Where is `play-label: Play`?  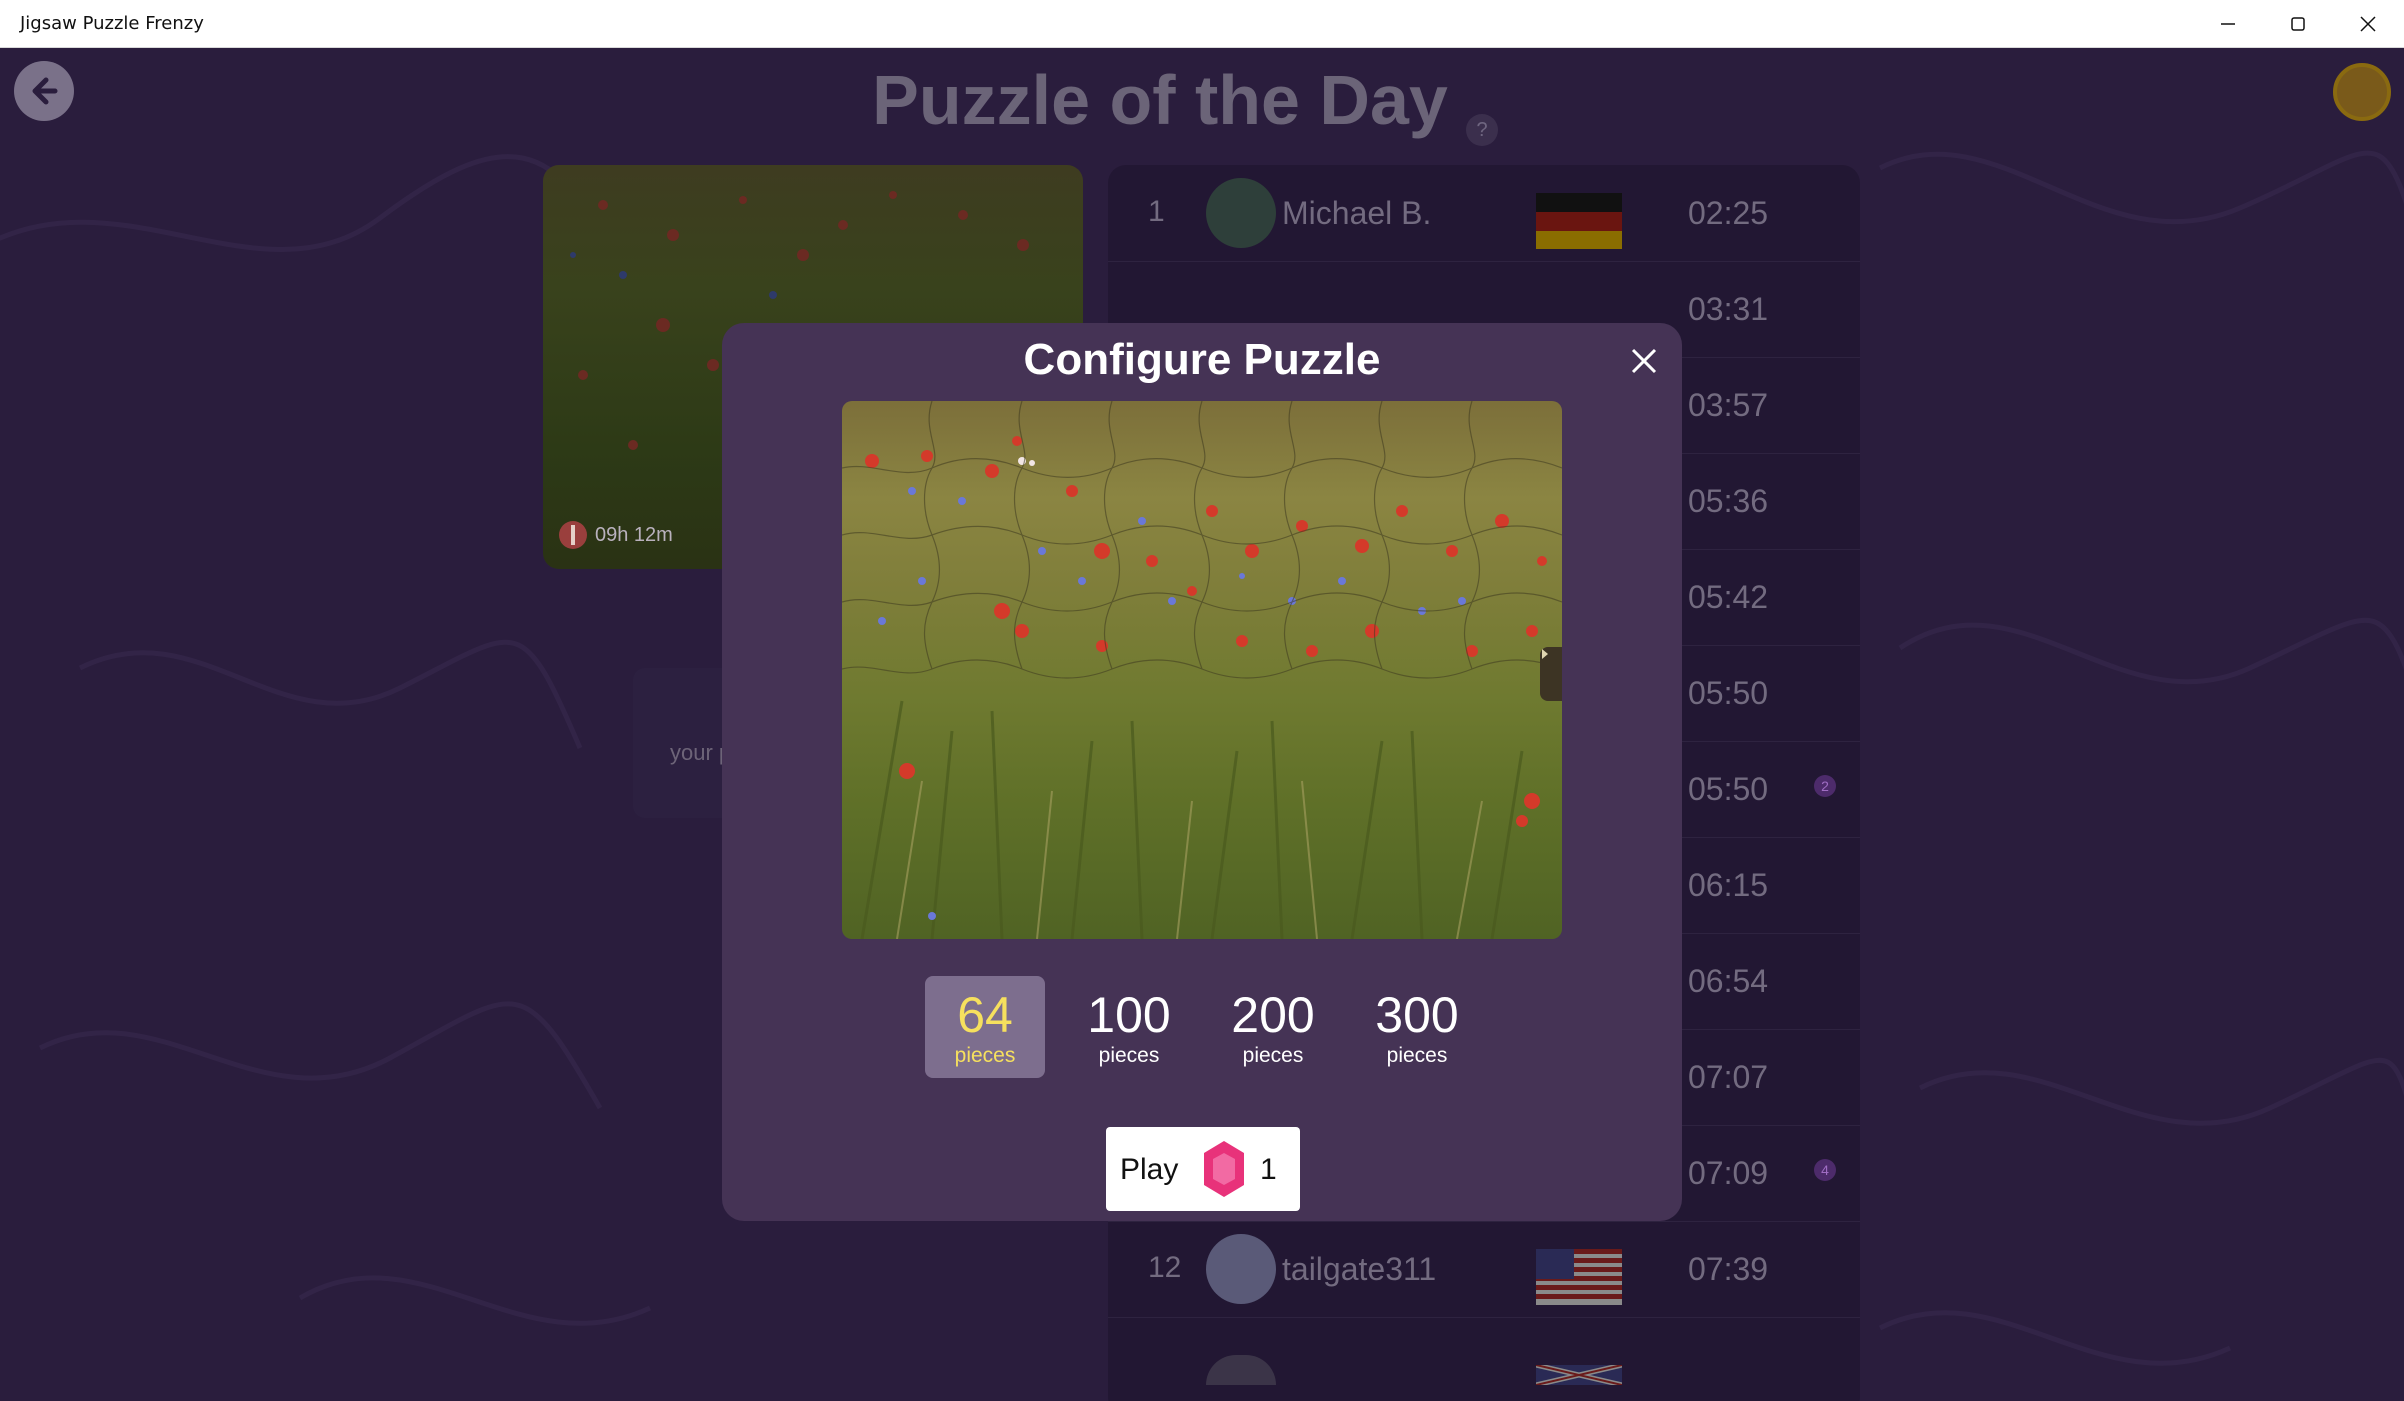
play-label: Play is located at coordinates (1149, 1169).